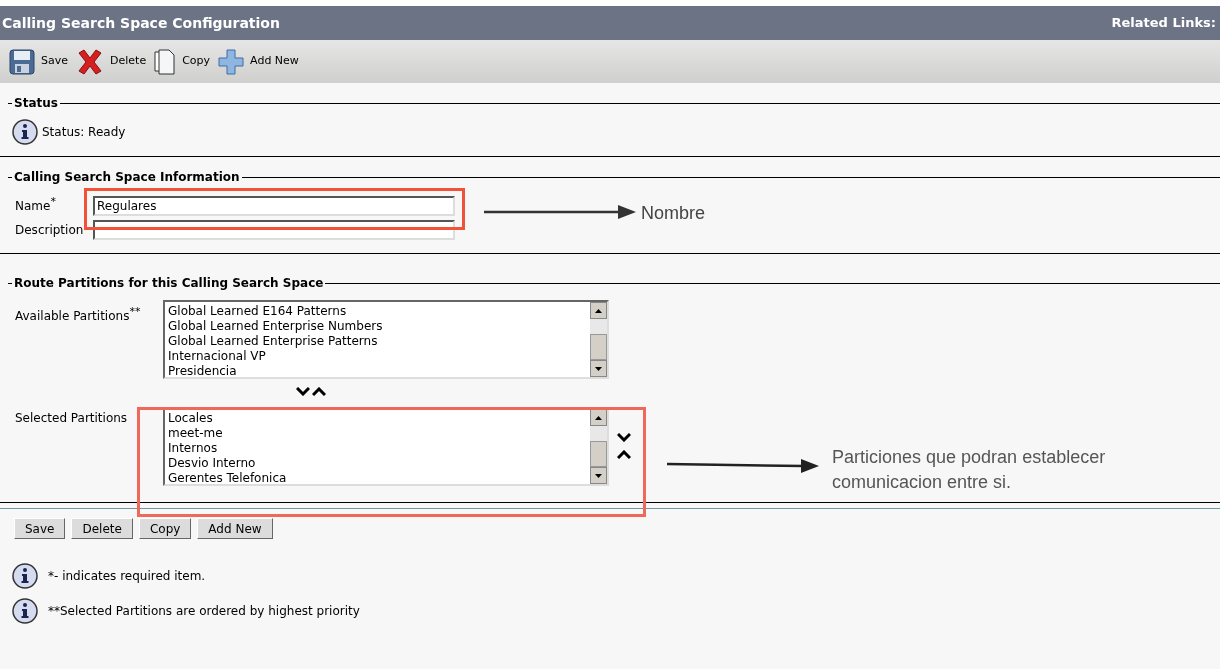 The width and height of the screenshot is (1228, 669). I want to click on list-option: Presidencia, so click(379, 371).